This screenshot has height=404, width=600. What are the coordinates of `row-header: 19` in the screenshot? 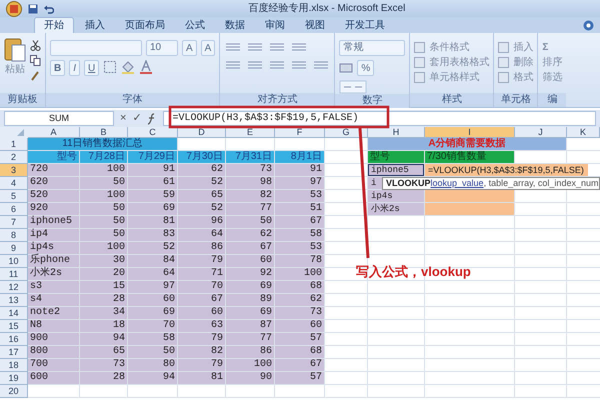 It's located at (14, 378).